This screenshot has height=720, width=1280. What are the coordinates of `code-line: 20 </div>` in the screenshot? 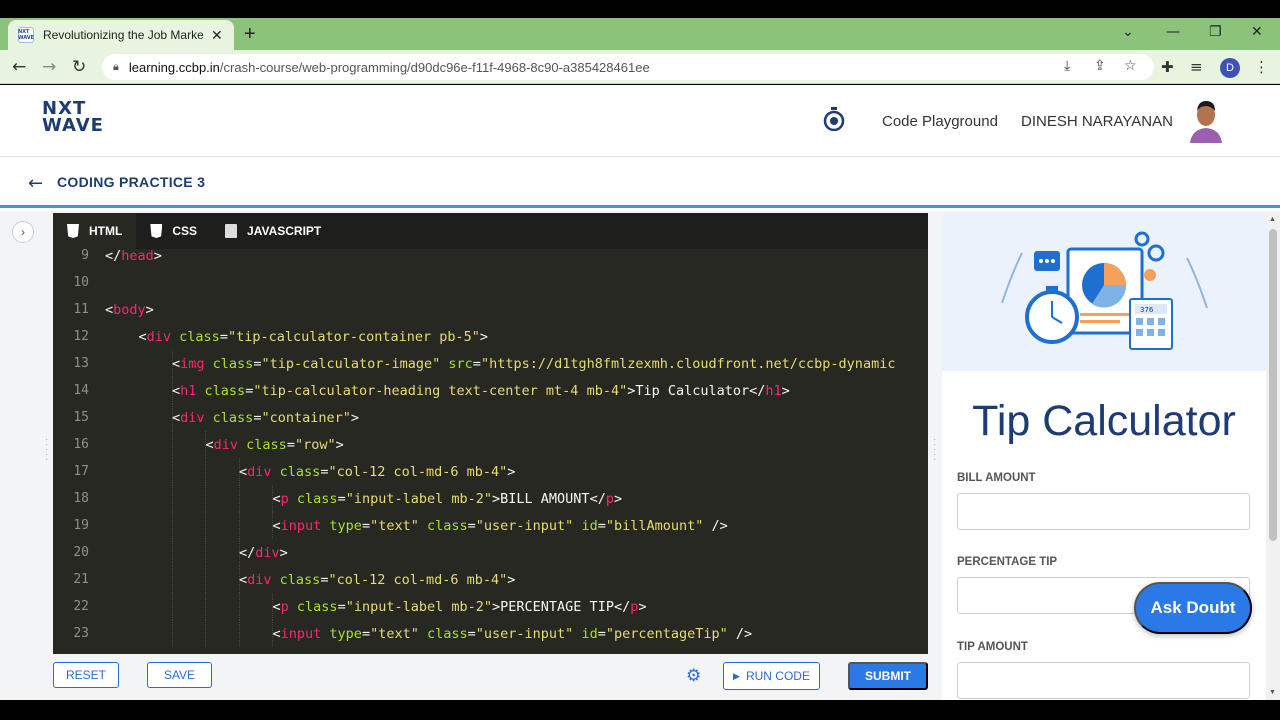 It's located at (490, 552).